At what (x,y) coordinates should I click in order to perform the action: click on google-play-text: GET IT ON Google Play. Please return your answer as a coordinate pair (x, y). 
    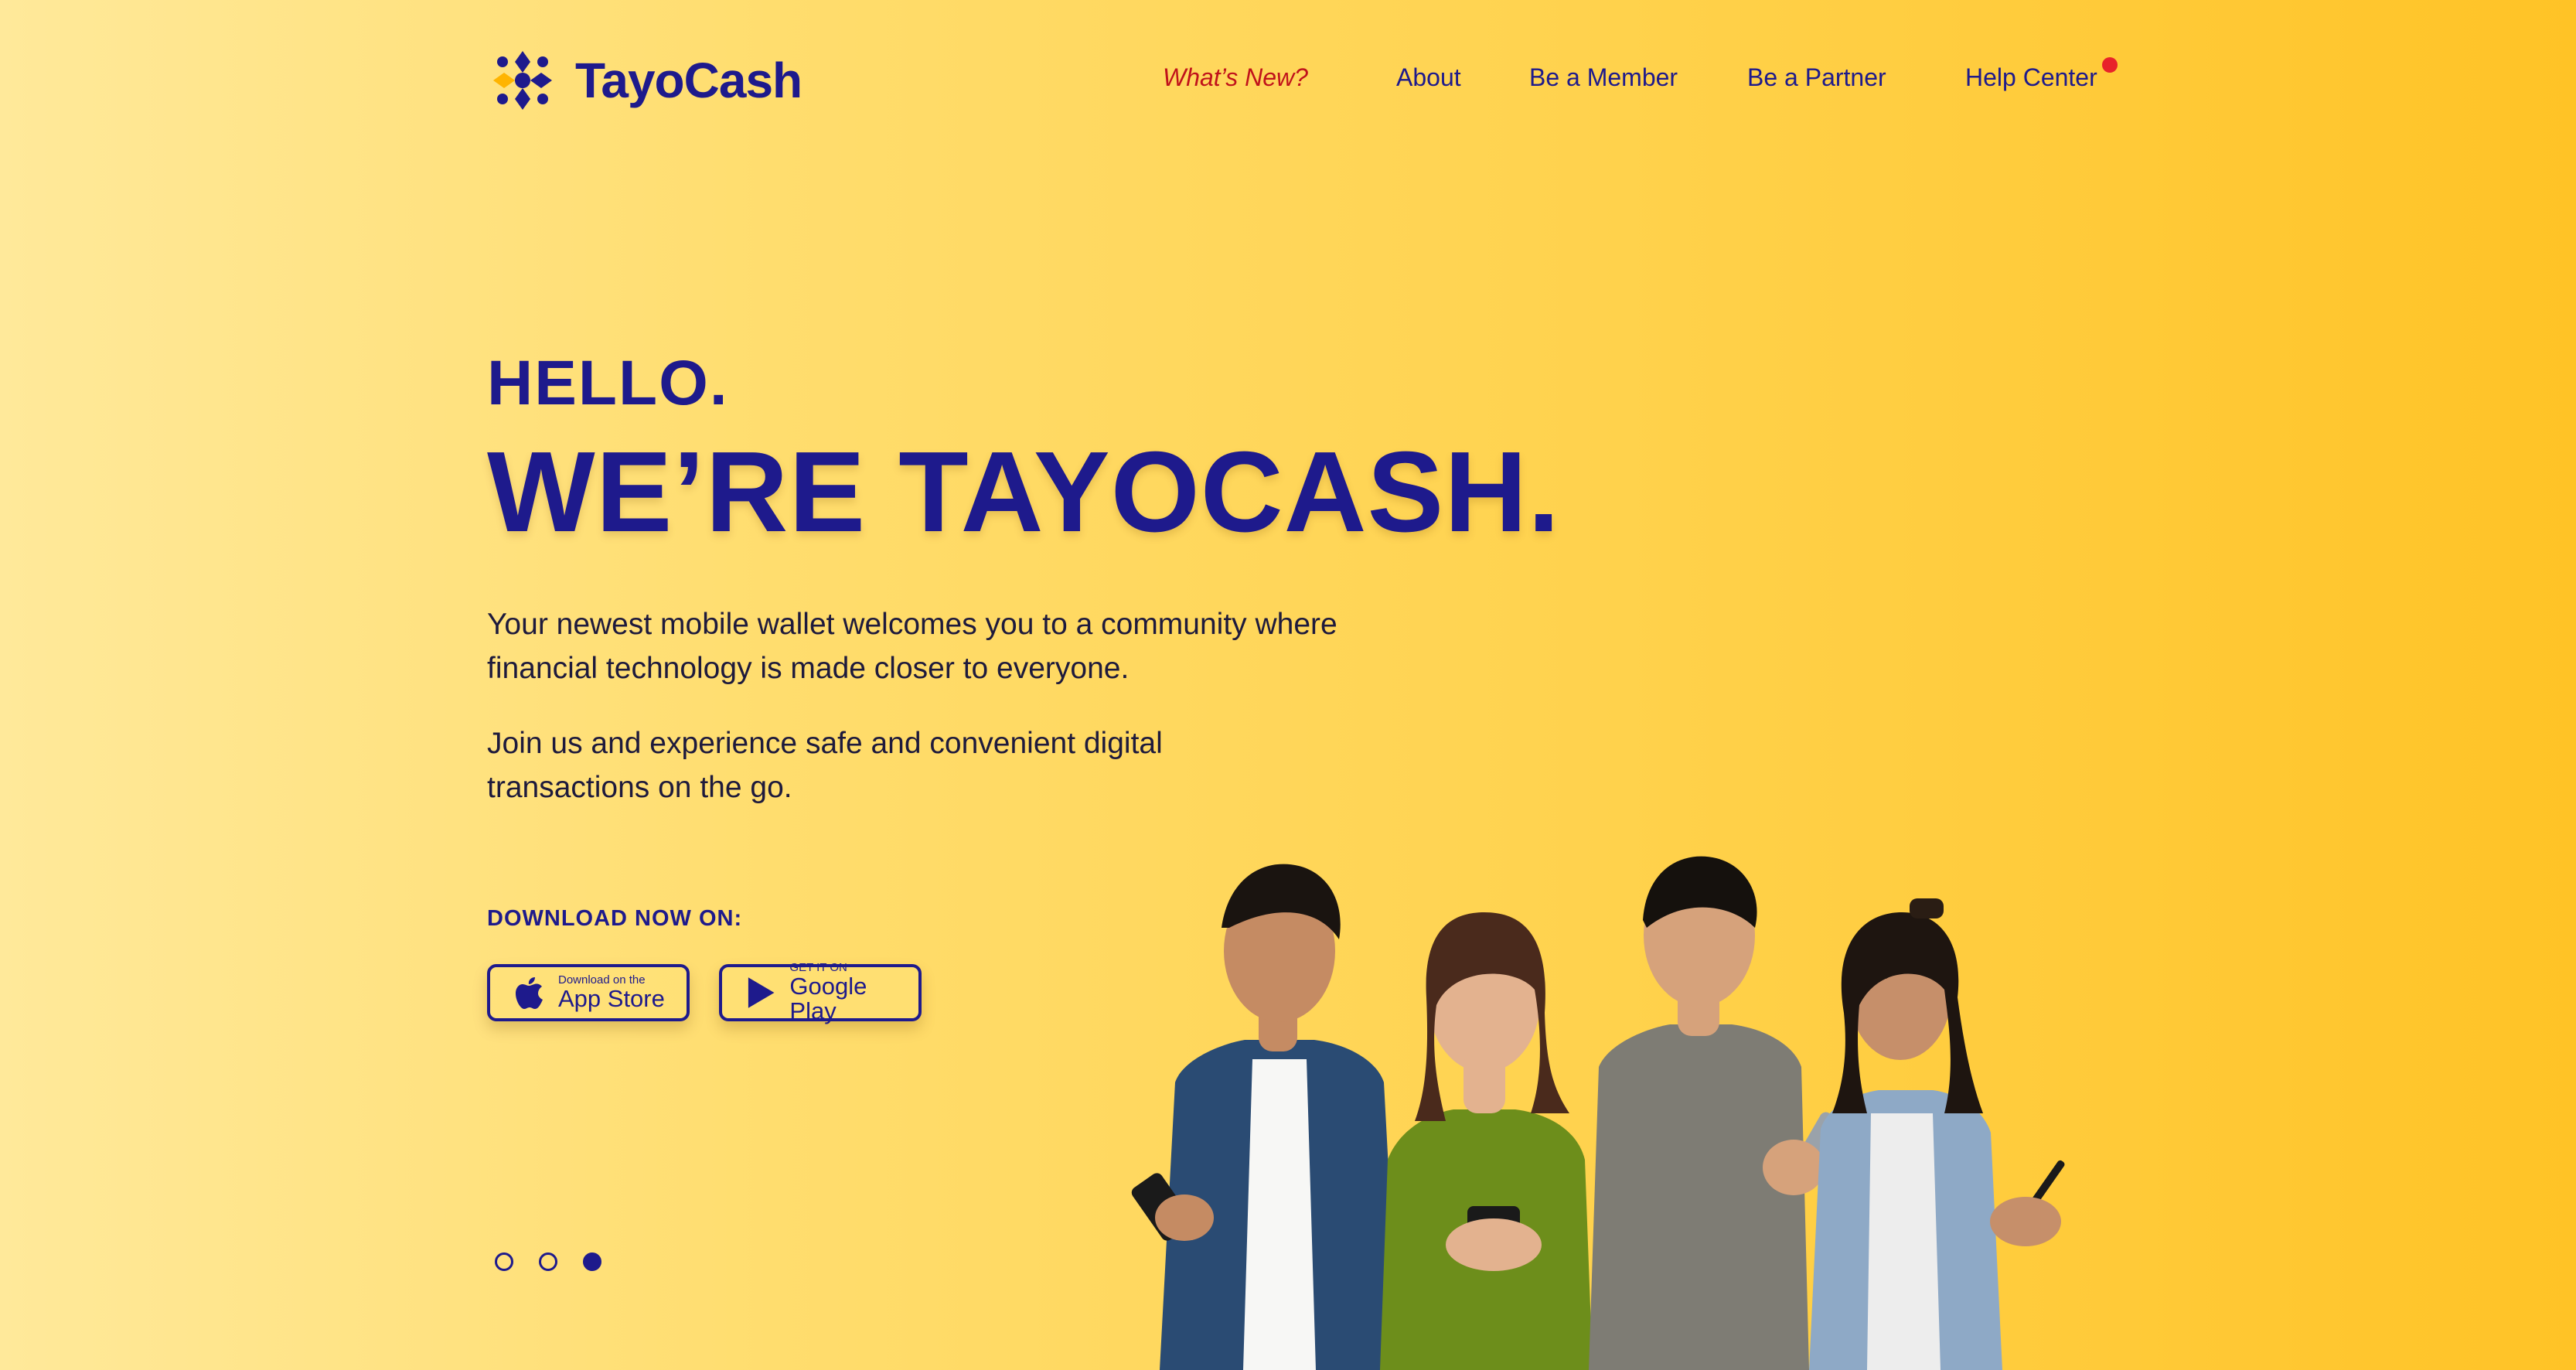
    Looking at the image, I should click on (854, 993).